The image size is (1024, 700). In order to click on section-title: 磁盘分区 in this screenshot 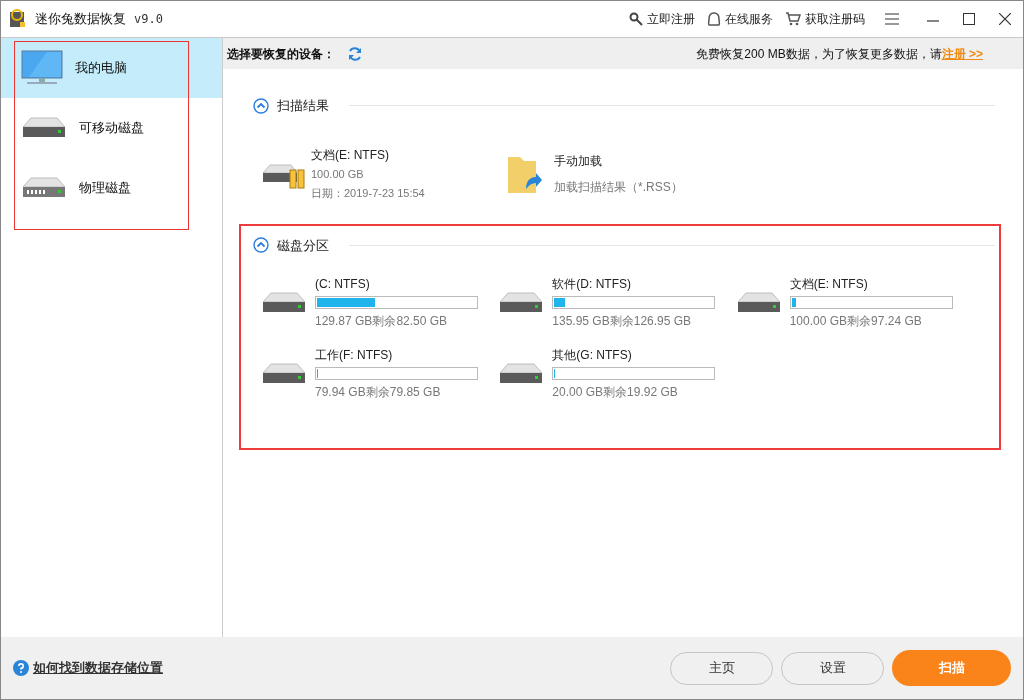, I will do `click(303, 245)`.